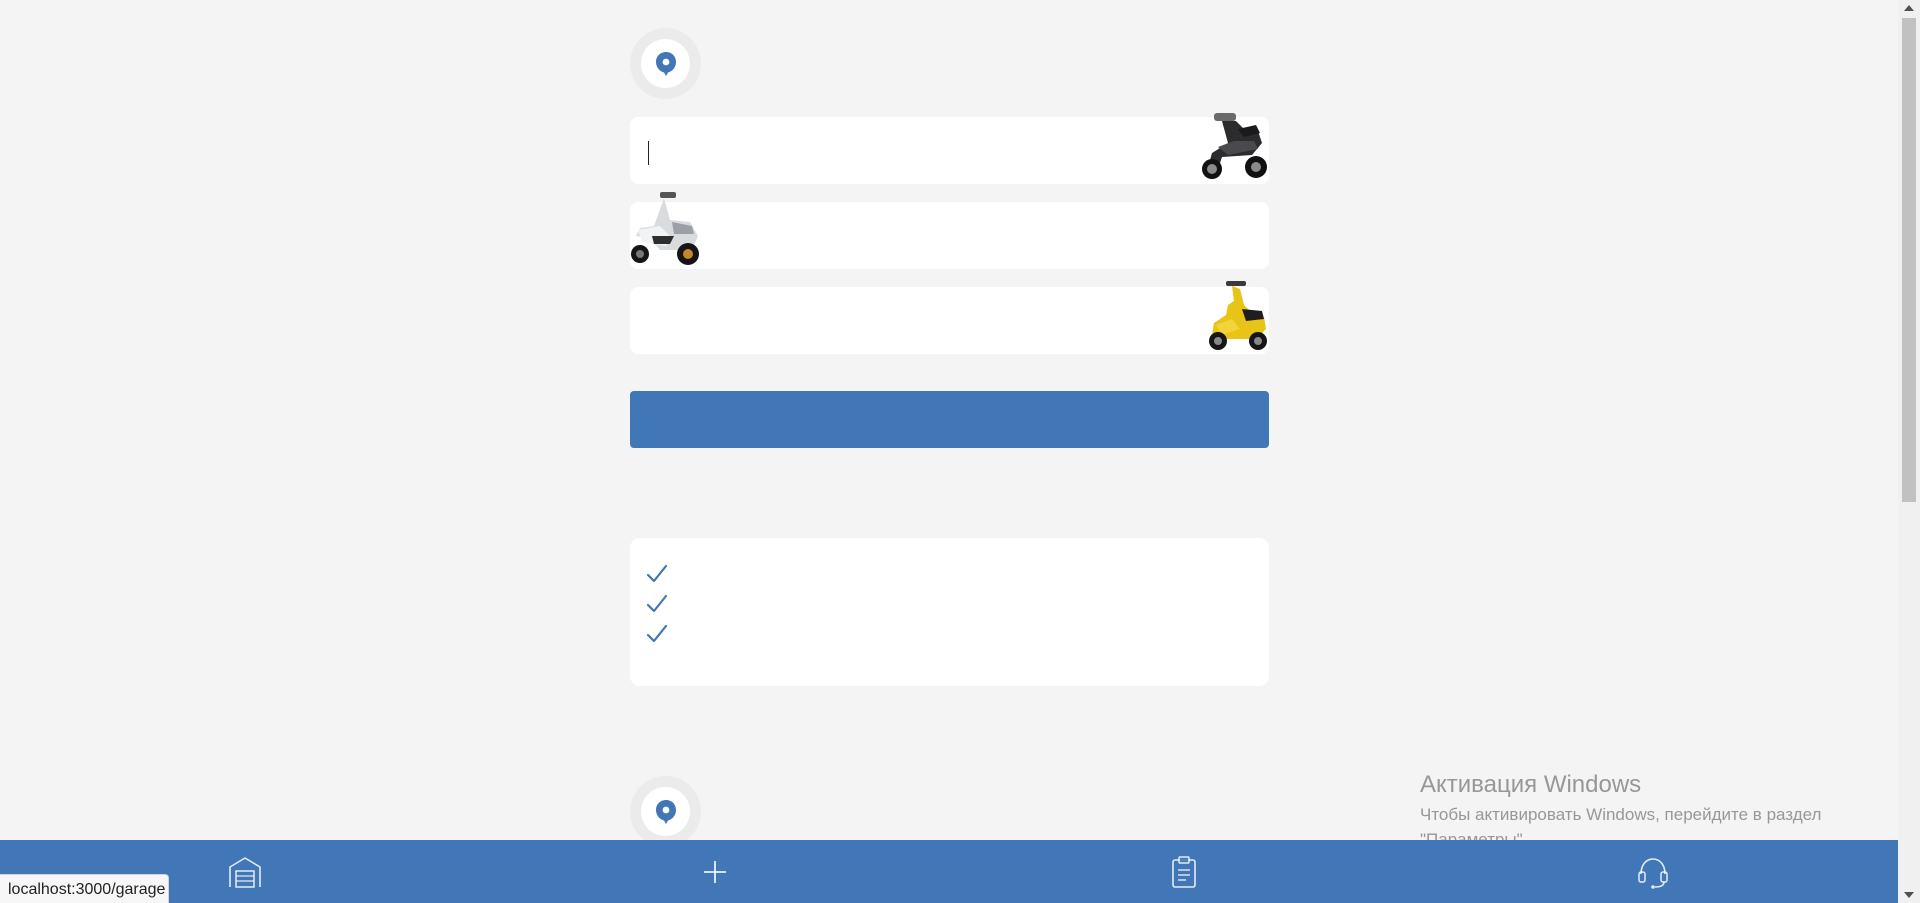 The height and width of the screenshot is (903, 1920). I want to click on scroll-up-arrow-icon, so click(1909, 8).